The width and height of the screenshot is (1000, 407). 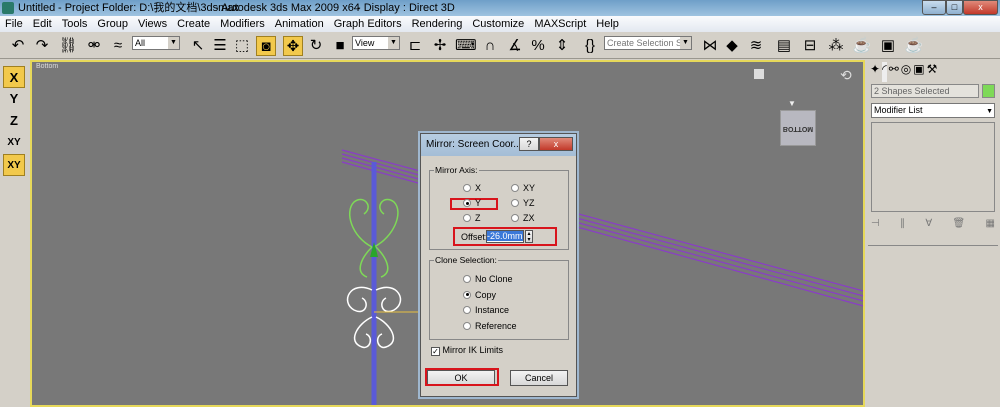 What do you see at coordinates (490, 326) in the screenshot?
I see `clone-radio-reference: Reference` at bounding box center [490, 326].